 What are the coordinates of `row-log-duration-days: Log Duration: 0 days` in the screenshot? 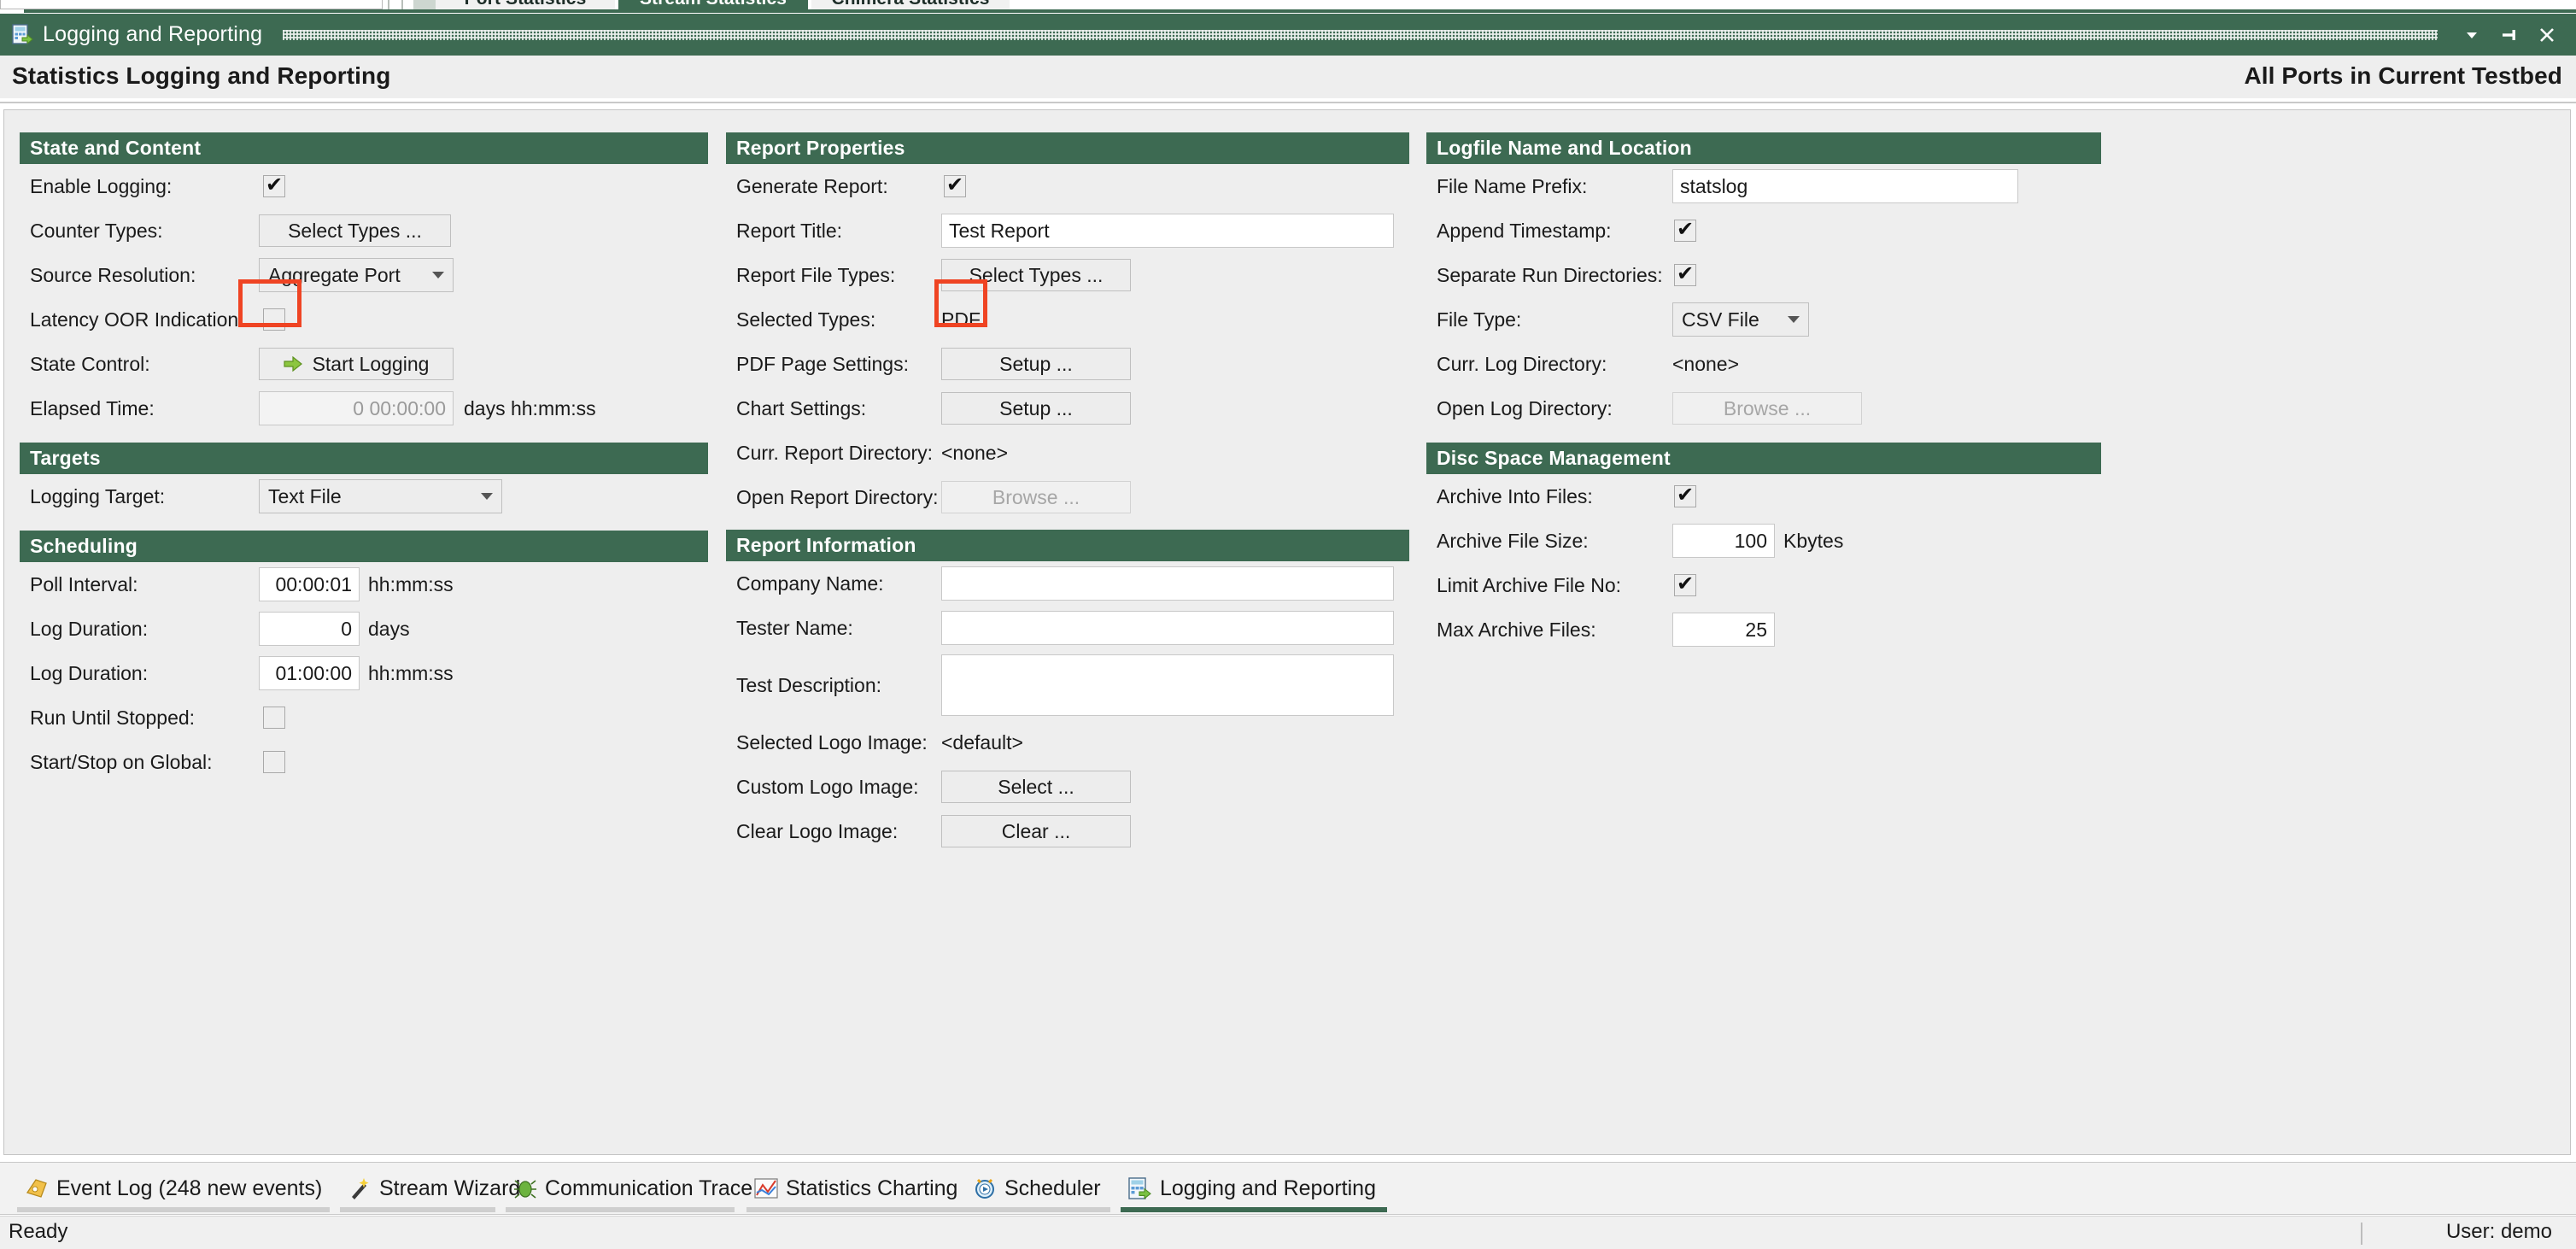 It's located at (364, 629).